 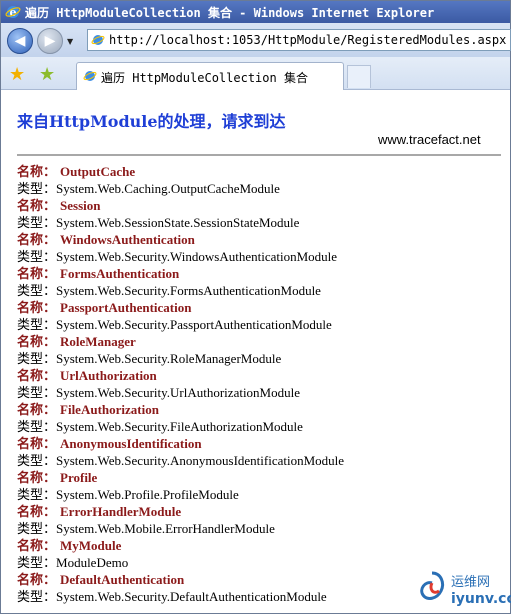 I want to click on module-name-row: 名称： Profile, so click(x=257, y=477).